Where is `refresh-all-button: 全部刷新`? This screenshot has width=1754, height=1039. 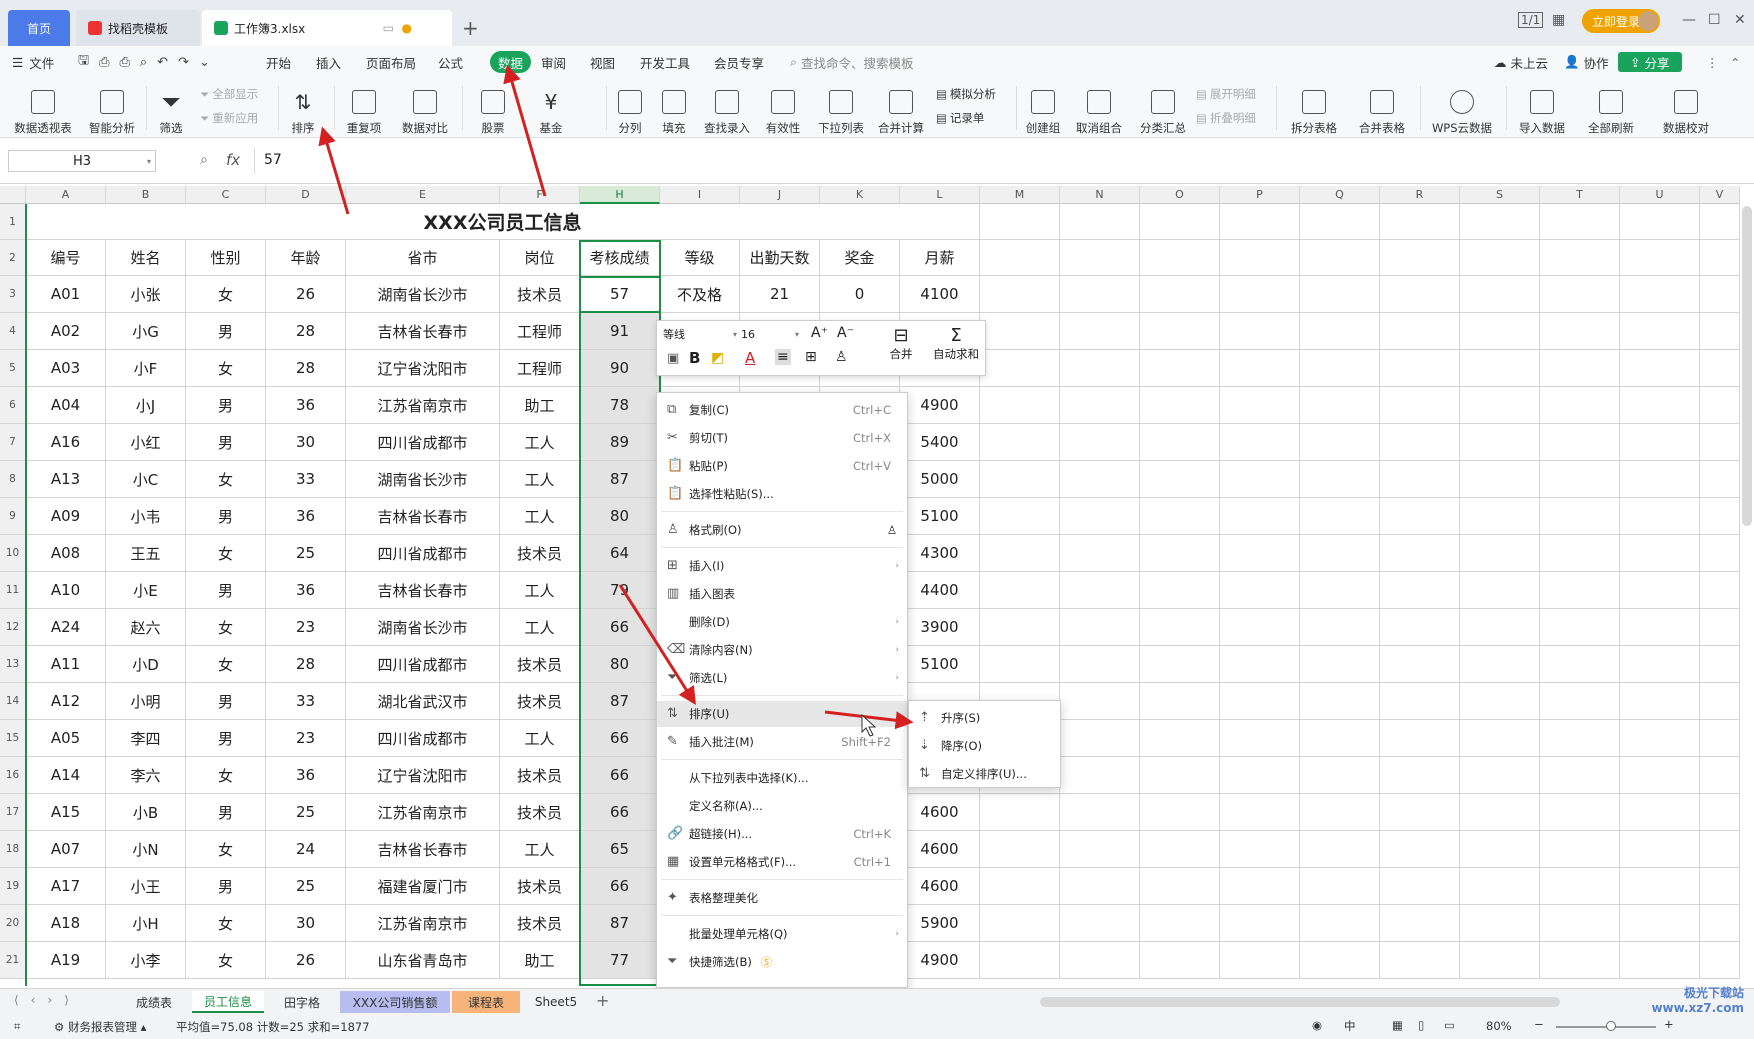 refresh-all-button: 全部刷新 is located at coordinates (1611, 108).